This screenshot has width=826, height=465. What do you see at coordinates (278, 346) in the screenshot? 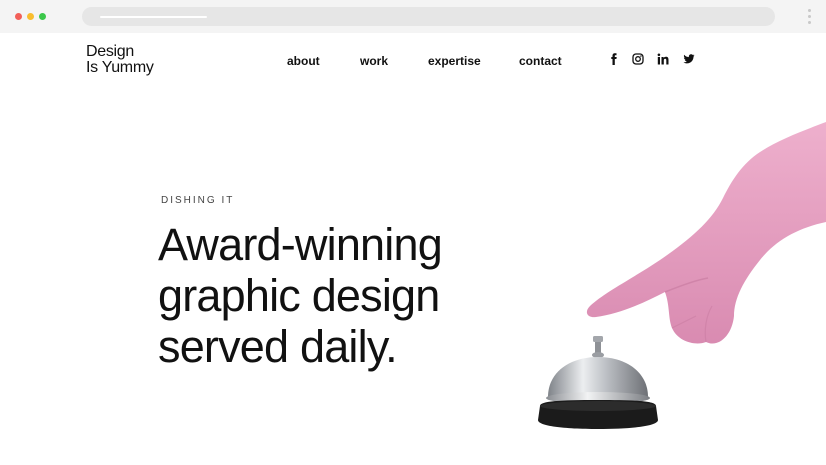
I see `headline-line-3: served daily.` at bounding box center [278, 346].